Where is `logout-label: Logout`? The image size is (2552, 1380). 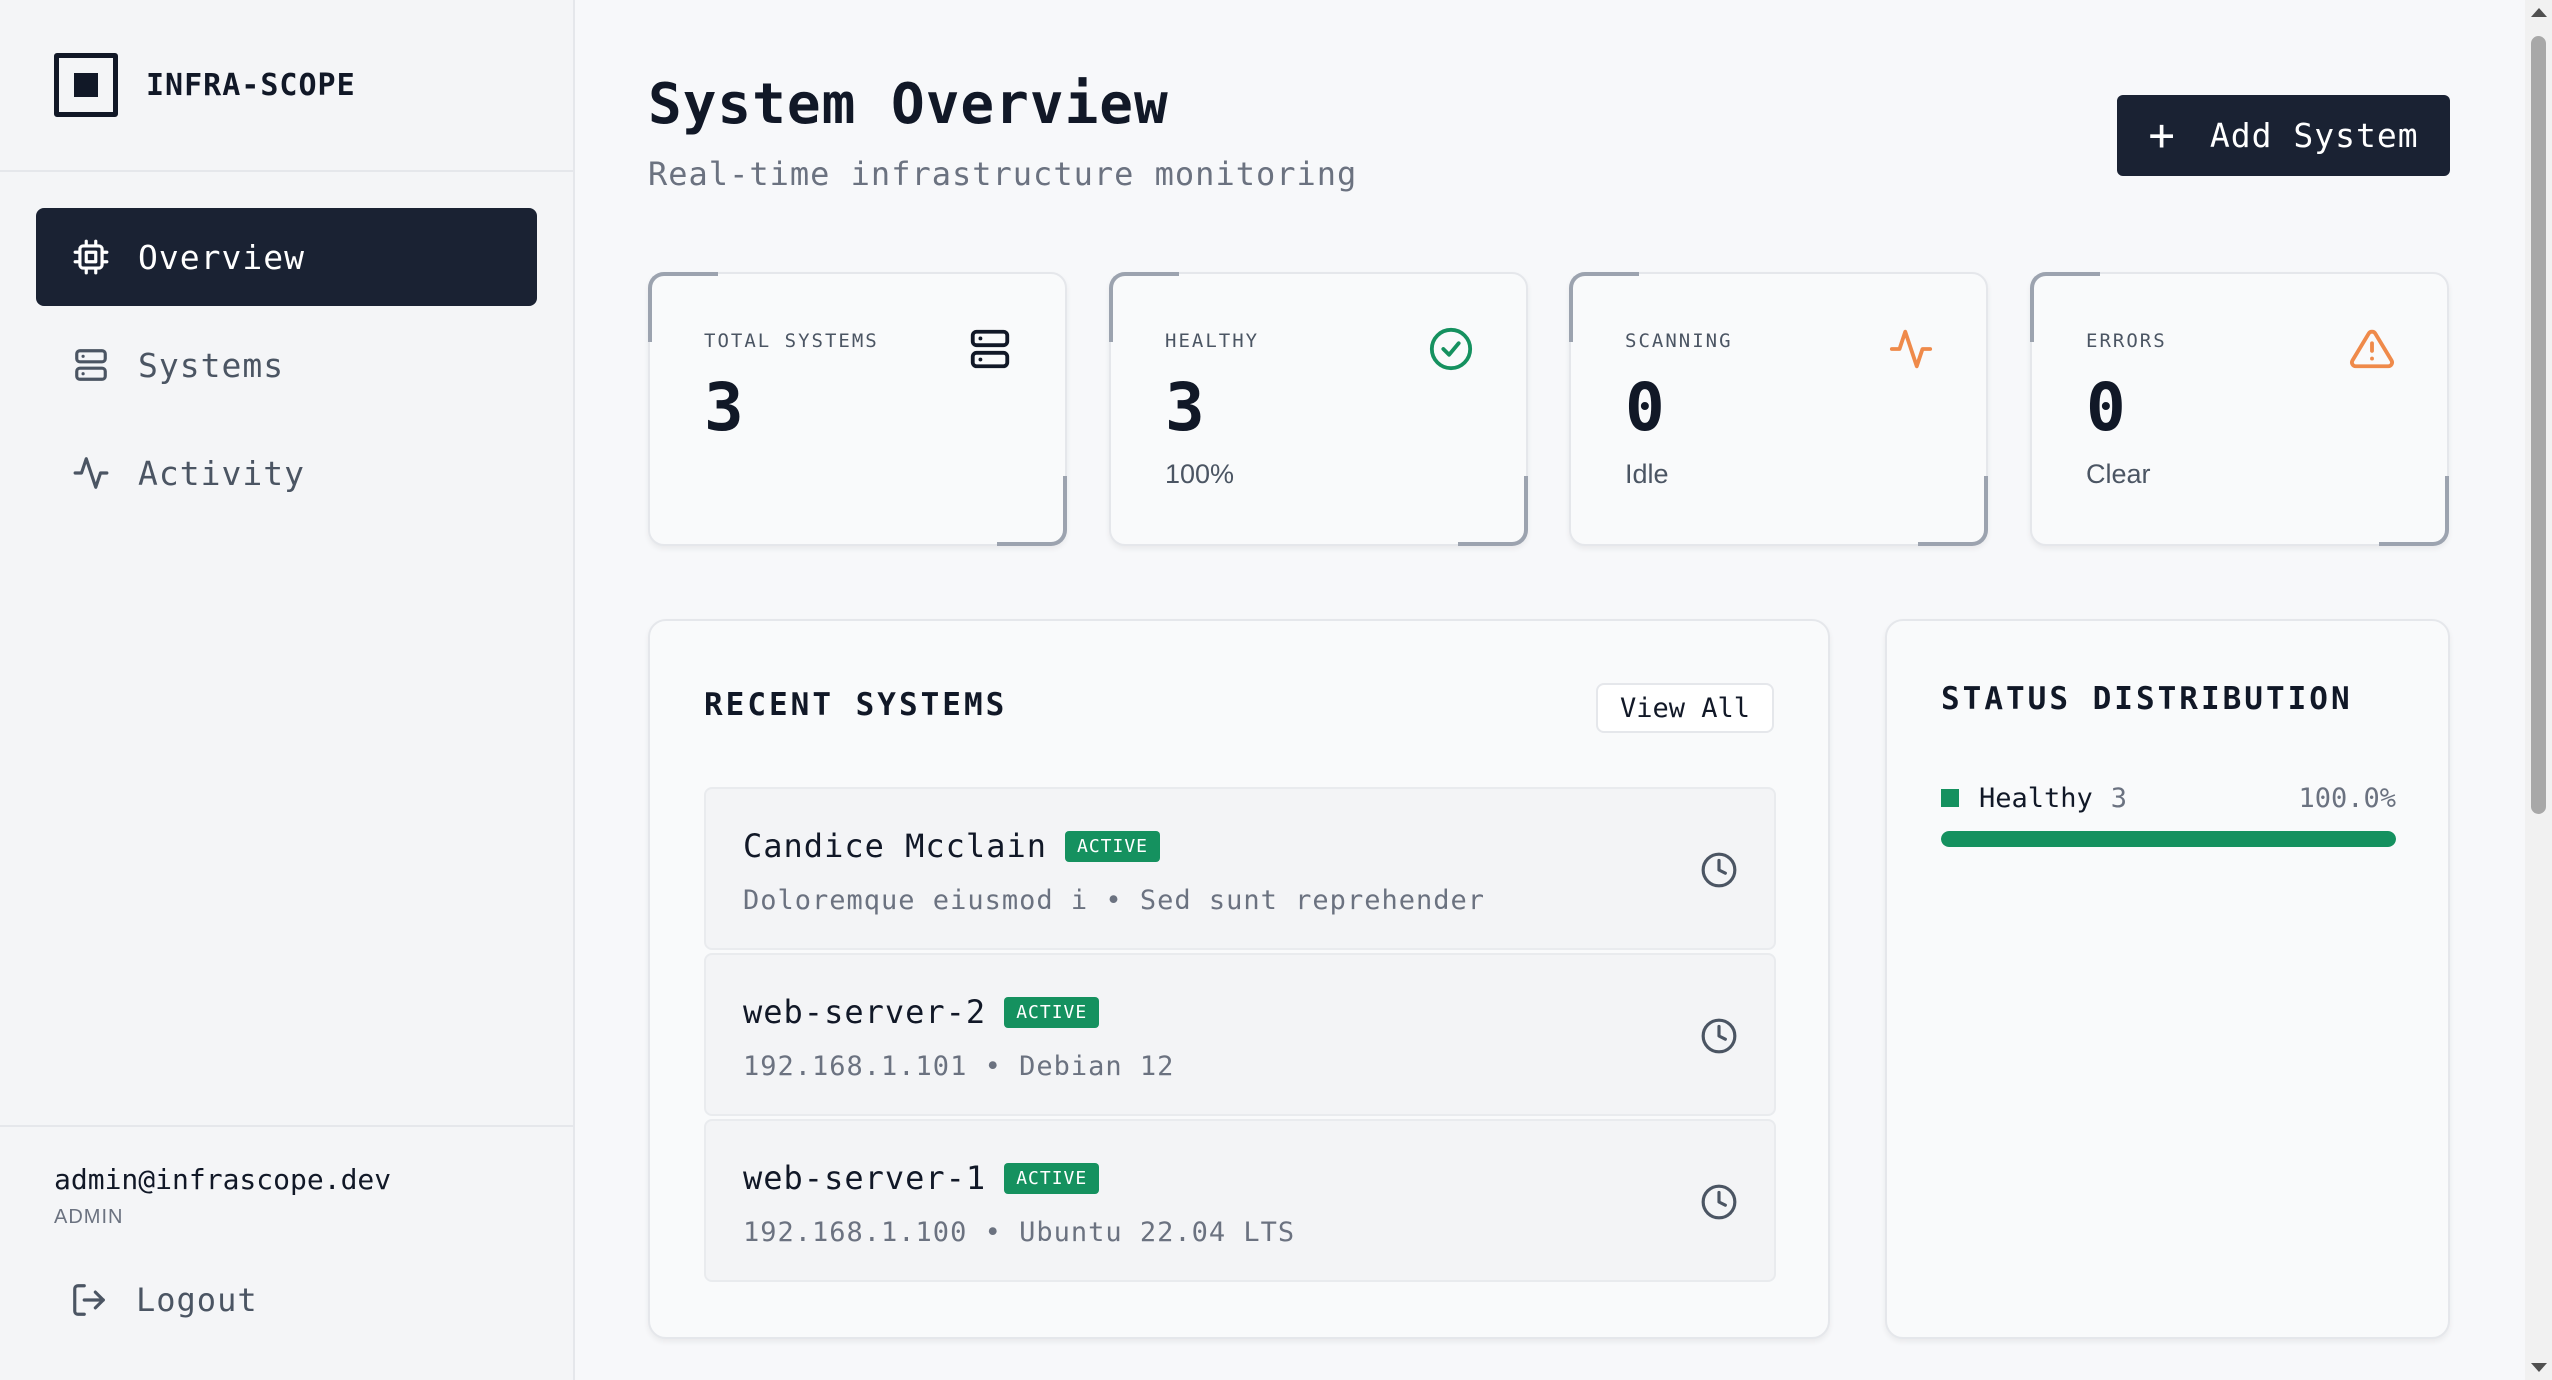 logout-label: Logout is located at coordinates (197, 1300).